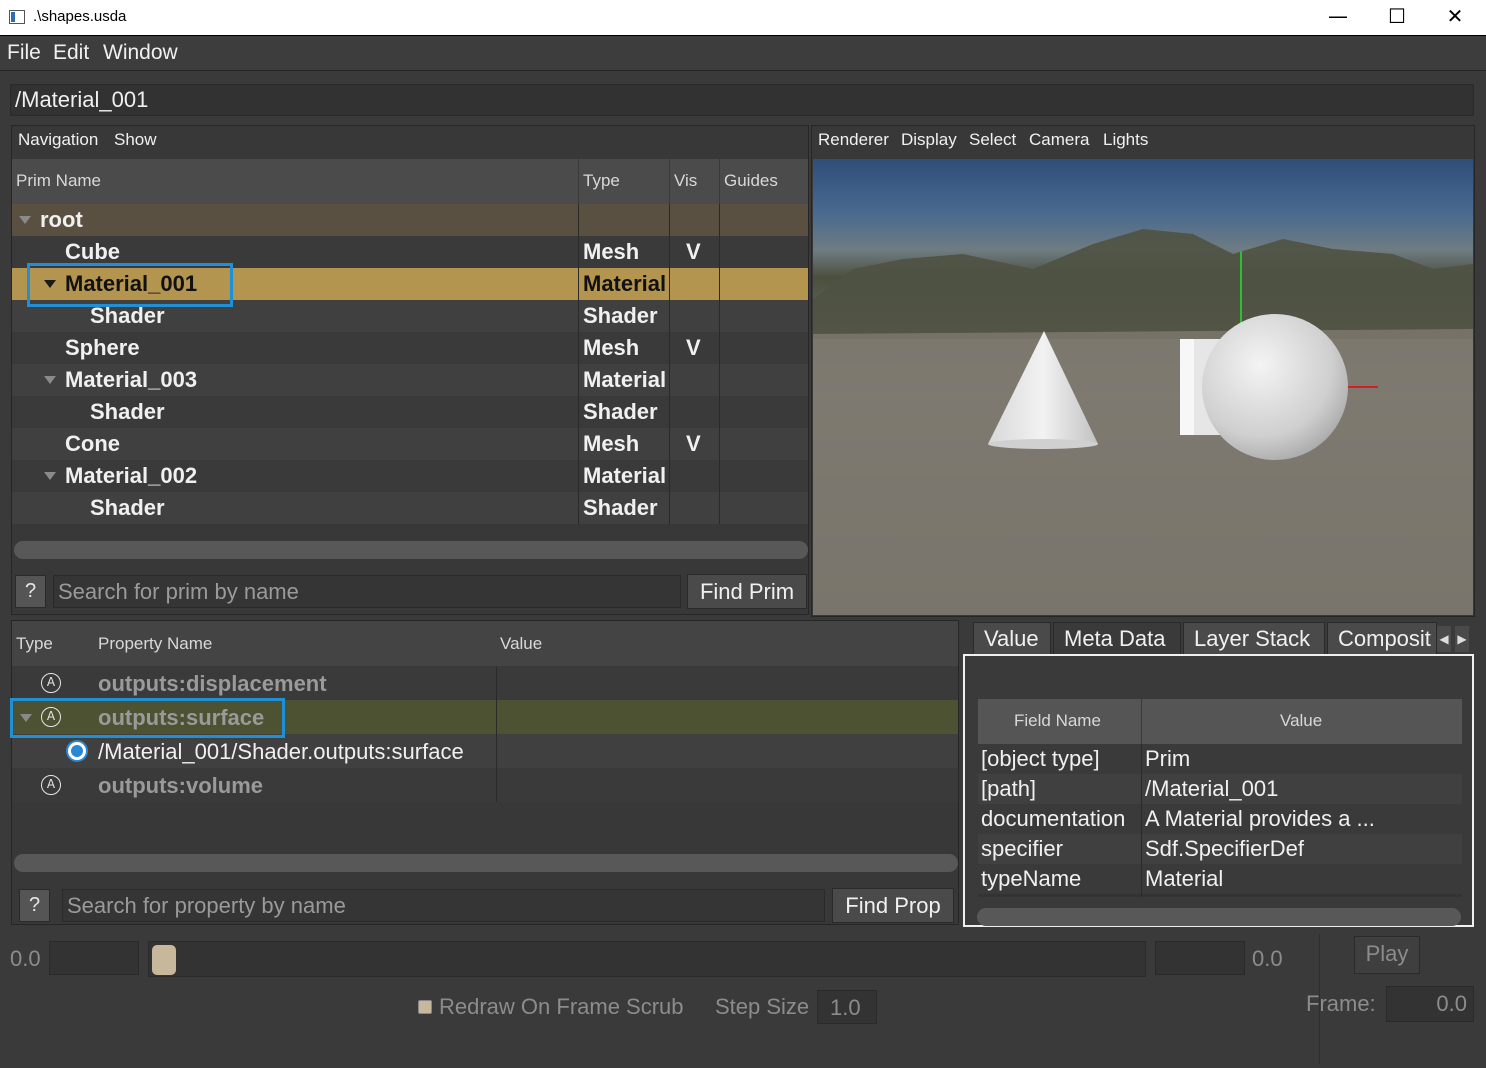 The image size is (1486, 1068). Describe the element at coordinates (147, 718) in the screenshot. I see `highlight-box` at that location.